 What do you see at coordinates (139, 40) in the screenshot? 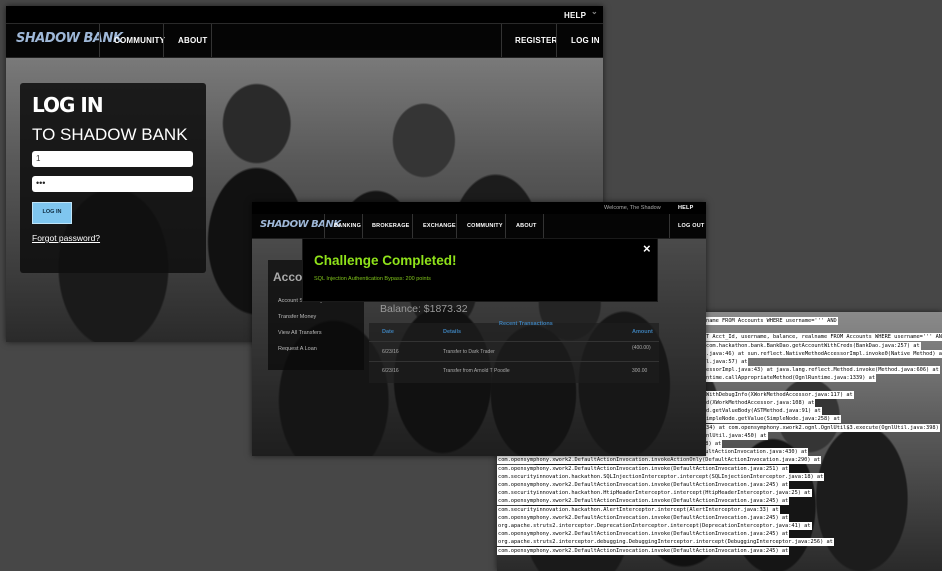
I see `nav-community: COMMUNITY` at bounding box center [139, 40].